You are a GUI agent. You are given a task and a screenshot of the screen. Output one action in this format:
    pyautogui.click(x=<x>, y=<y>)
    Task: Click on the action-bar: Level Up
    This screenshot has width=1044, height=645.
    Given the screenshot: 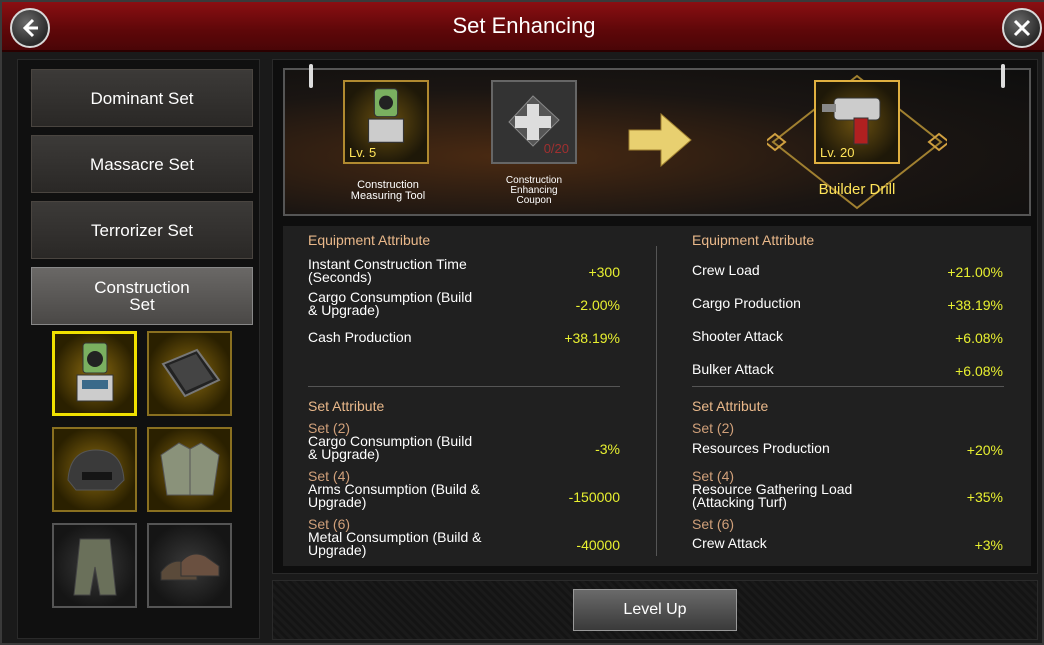 What is the action you would take?
    pyautogui.click(x=655, y=610)
    